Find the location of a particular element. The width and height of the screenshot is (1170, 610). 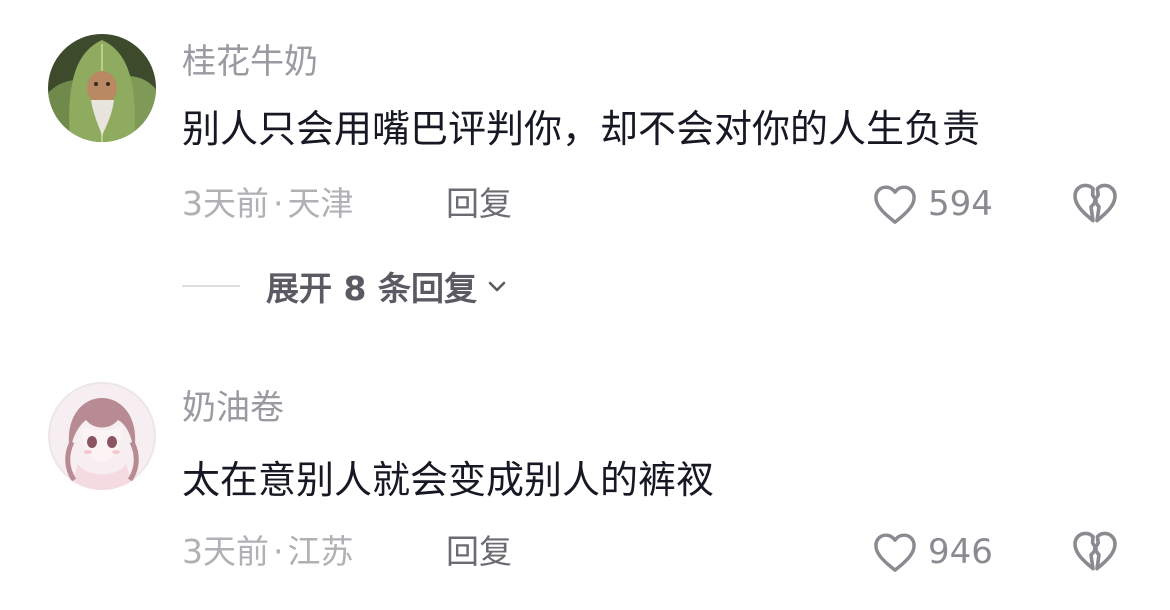

like-count: 946 is located at coordinates (960, 552).